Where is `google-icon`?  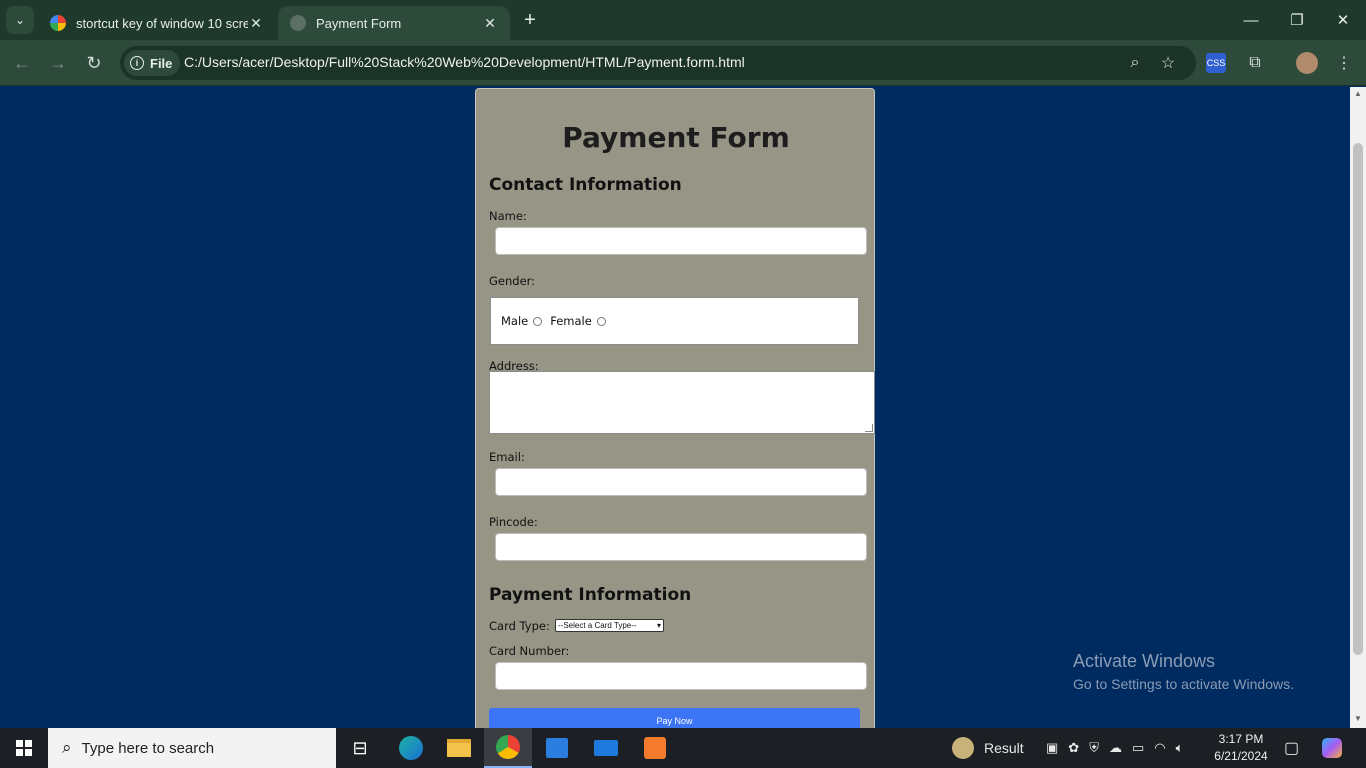
google-icon is located at coordinates (58, 23).